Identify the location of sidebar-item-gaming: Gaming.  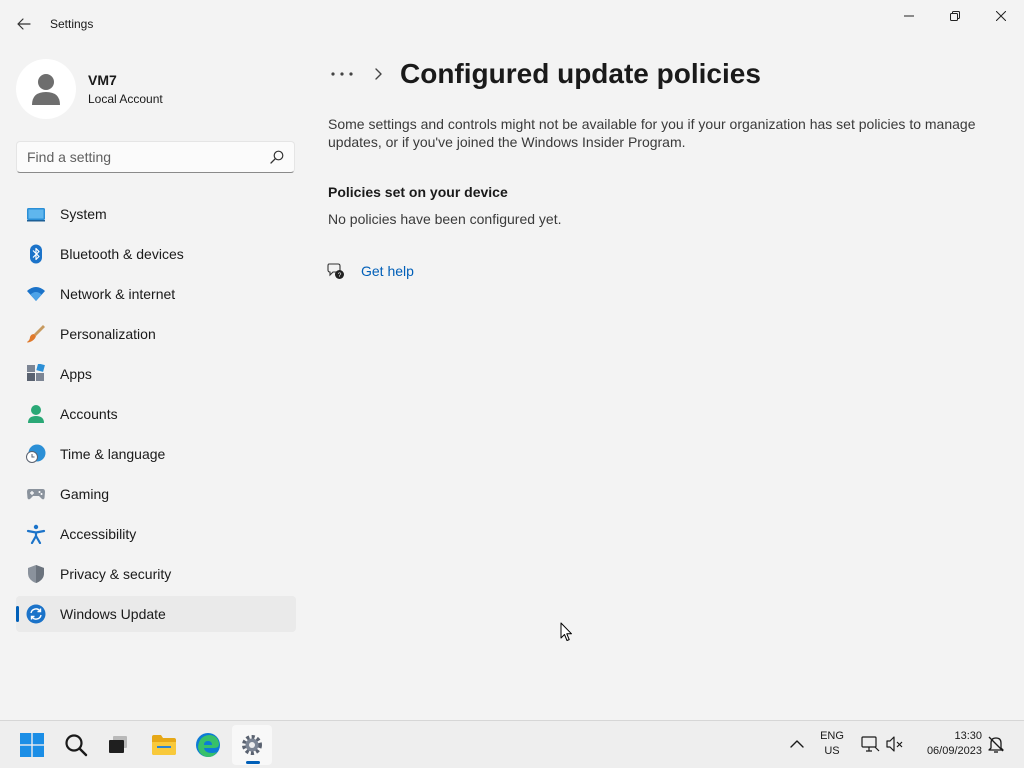
(156, 494).